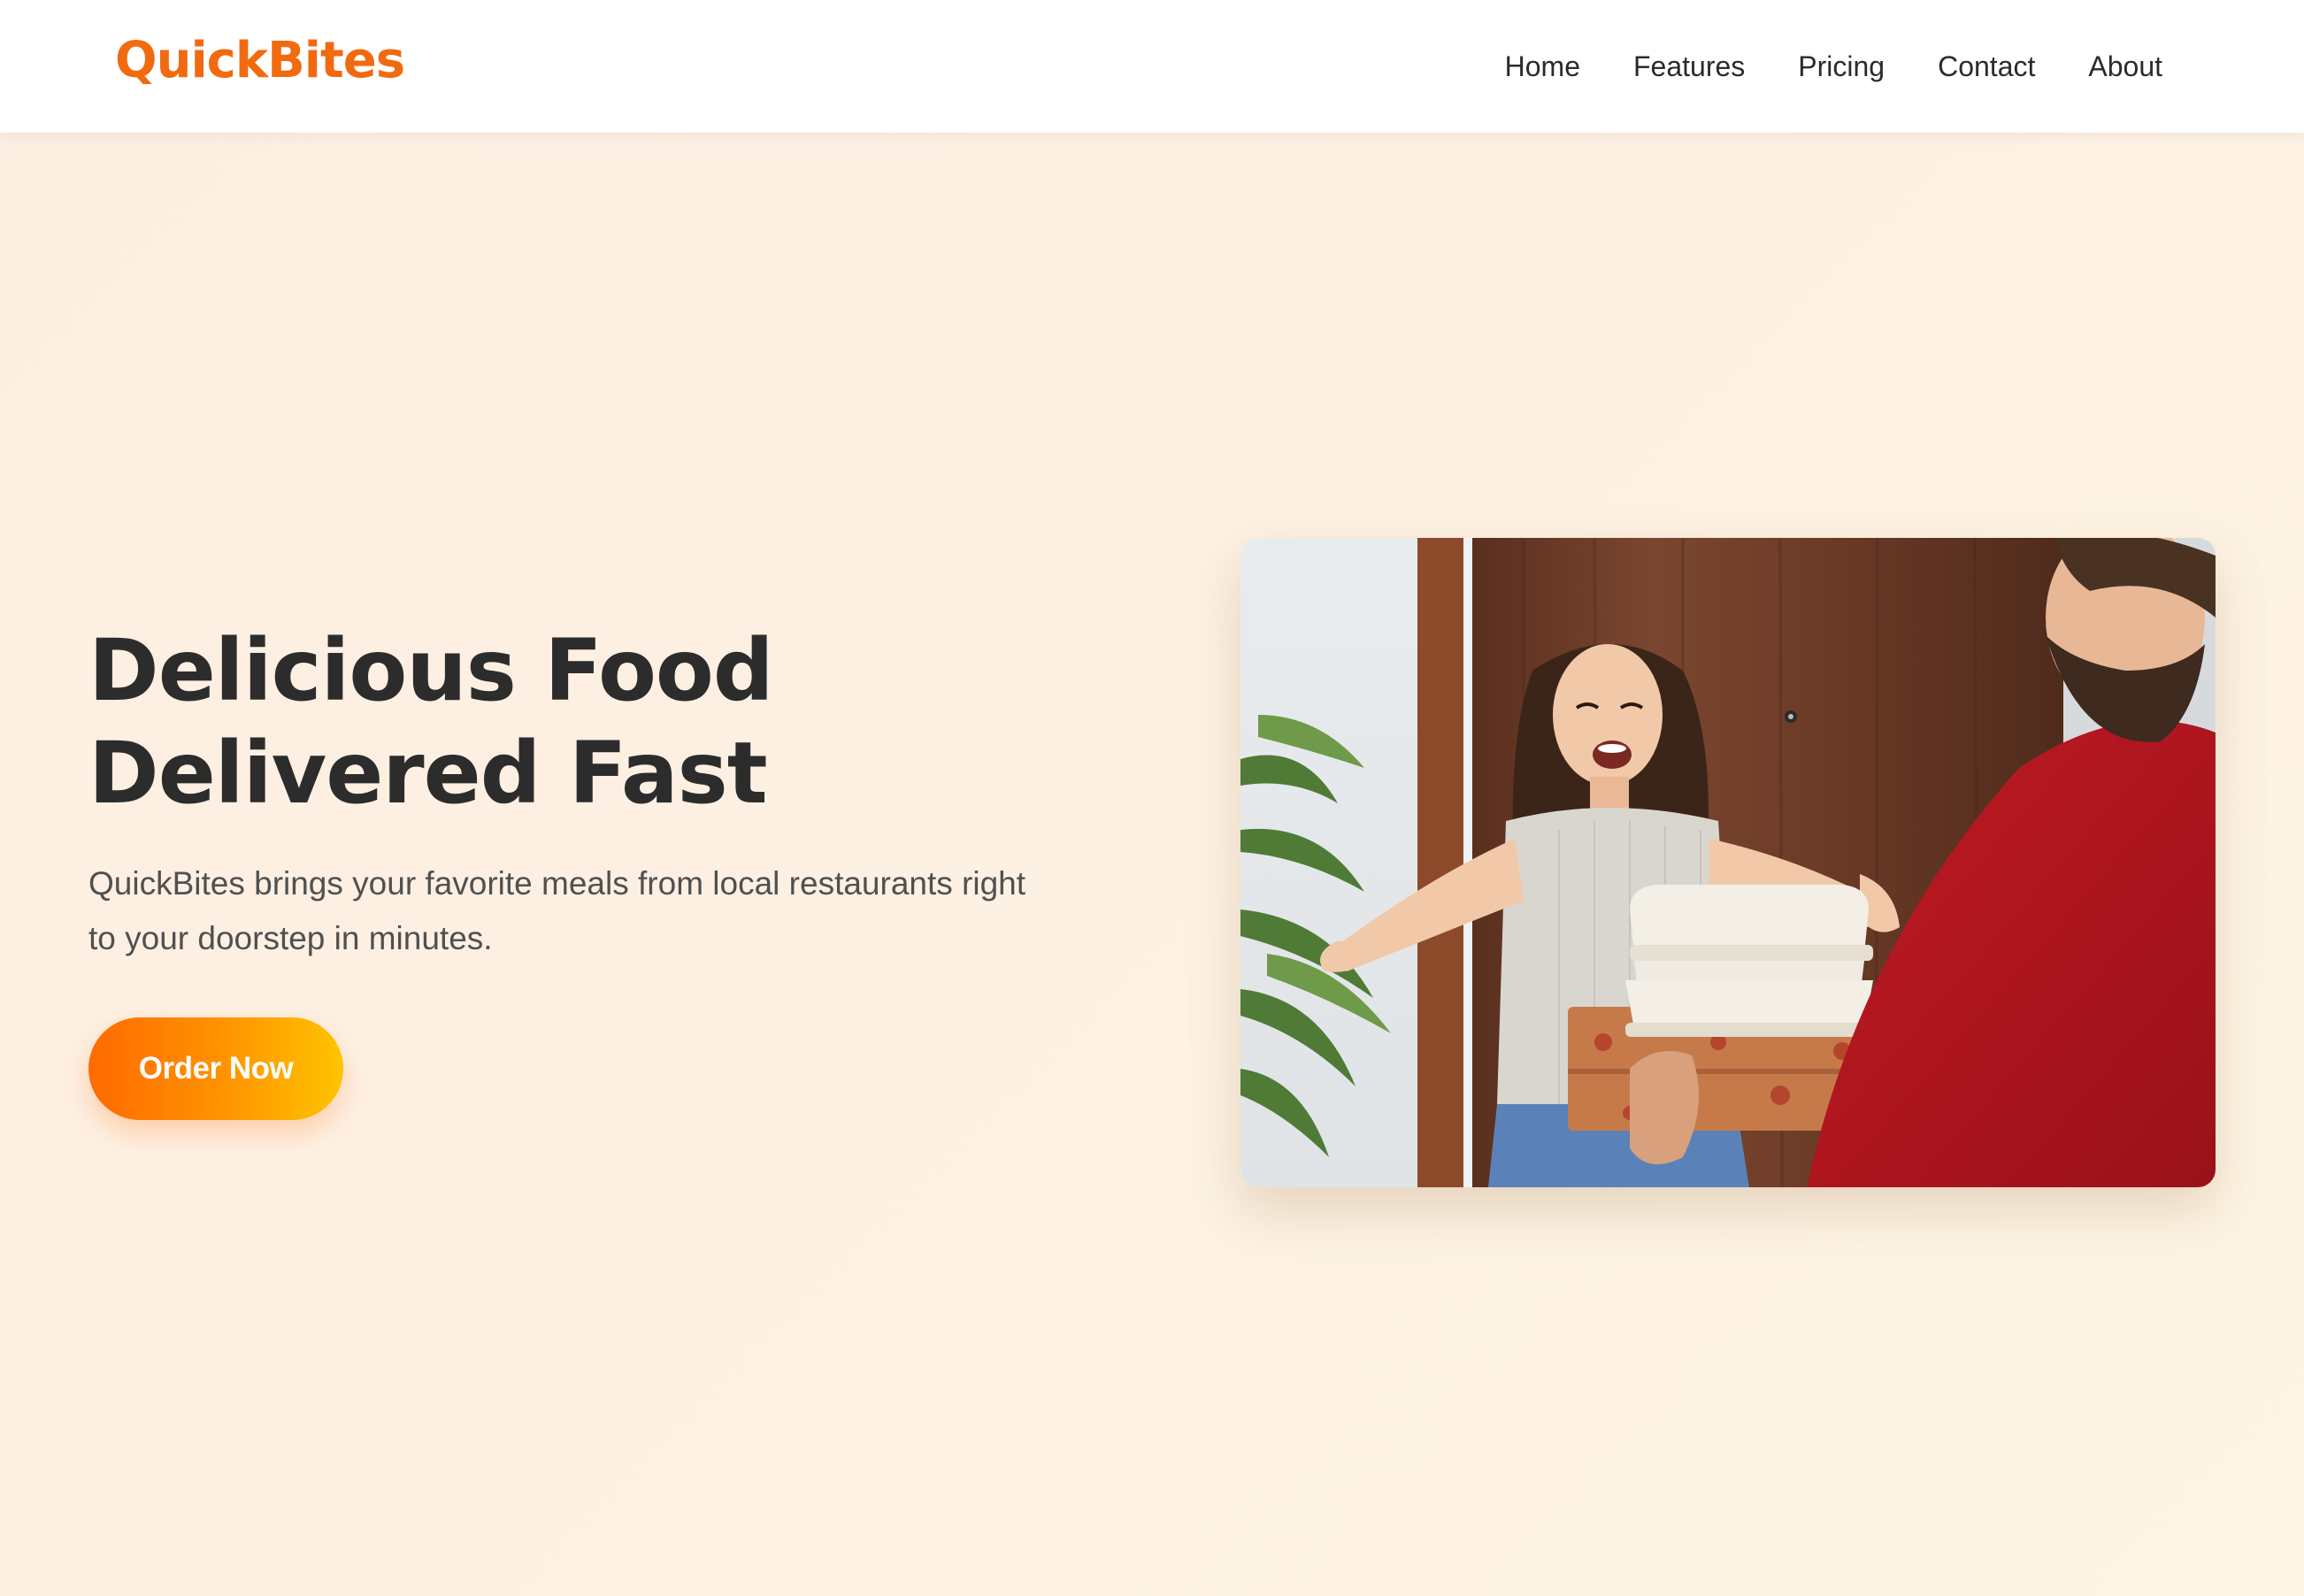 The image size is (2304, 1596). Describe the element at coordinates (1841, 66) in the screenshot. I see `nav-link-pricing: Pricing` at that location.